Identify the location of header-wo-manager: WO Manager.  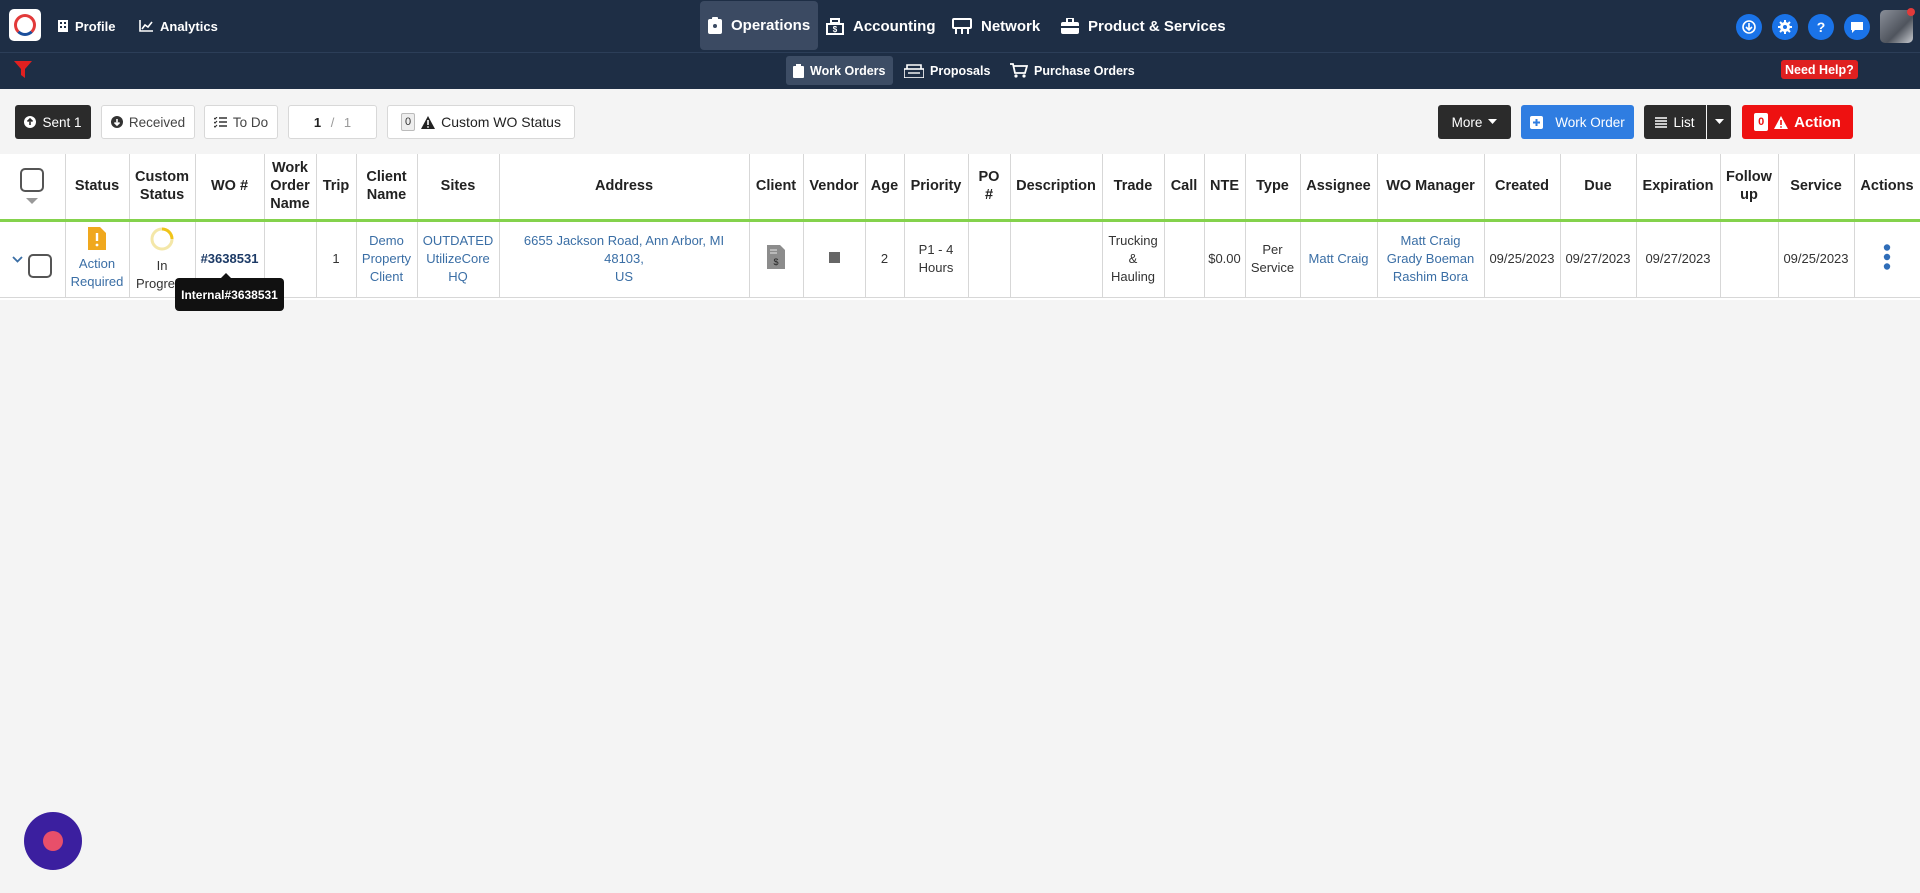
(1431, 188).